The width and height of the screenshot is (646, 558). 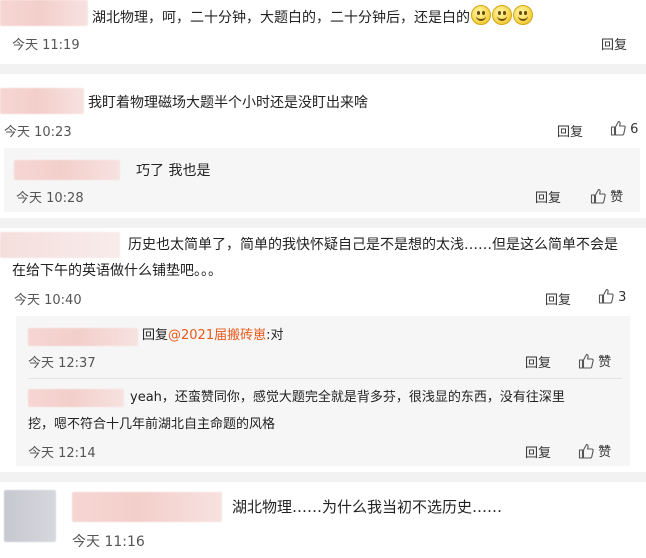 What do you see at coordinates (62, 363) in the screenshot?
I see `reply-time: 今天 12:37` at bounding box center [62, 363].